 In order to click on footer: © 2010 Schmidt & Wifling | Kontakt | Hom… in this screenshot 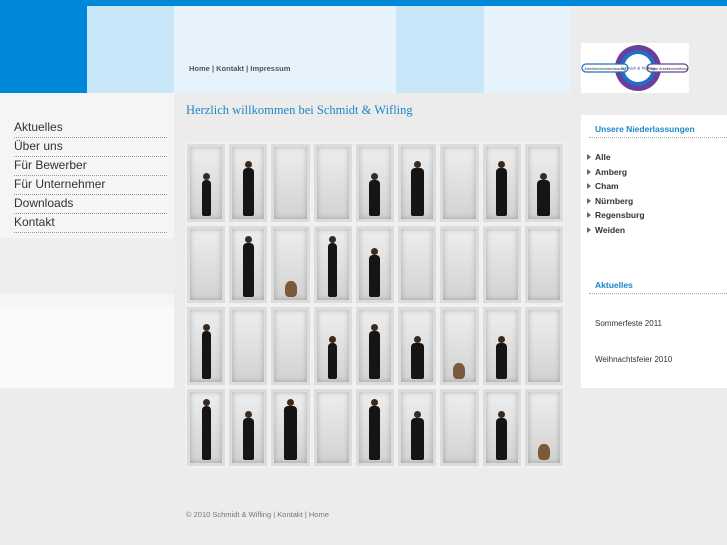, I will do `click(257, 514)`.